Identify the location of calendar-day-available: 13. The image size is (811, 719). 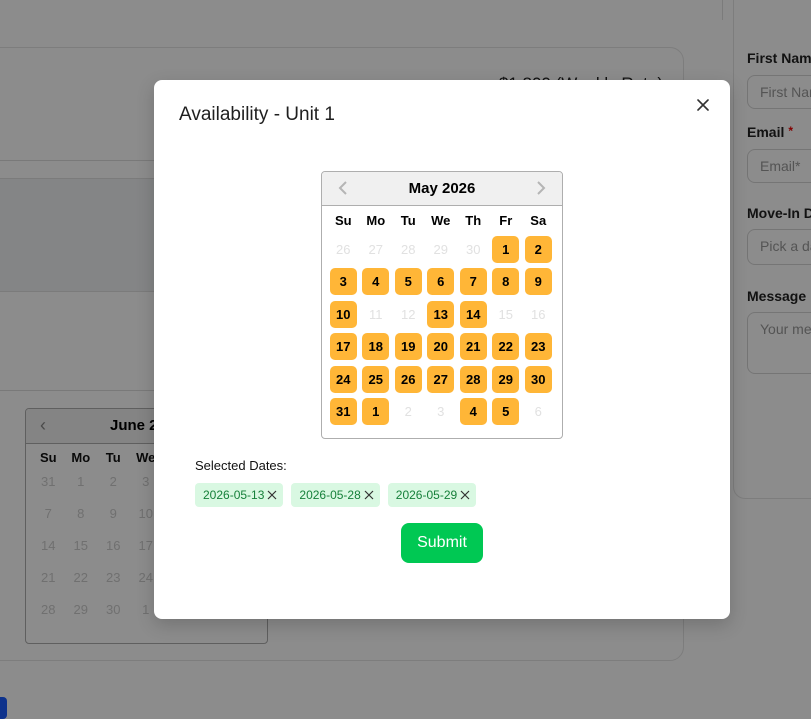
(441, 314).